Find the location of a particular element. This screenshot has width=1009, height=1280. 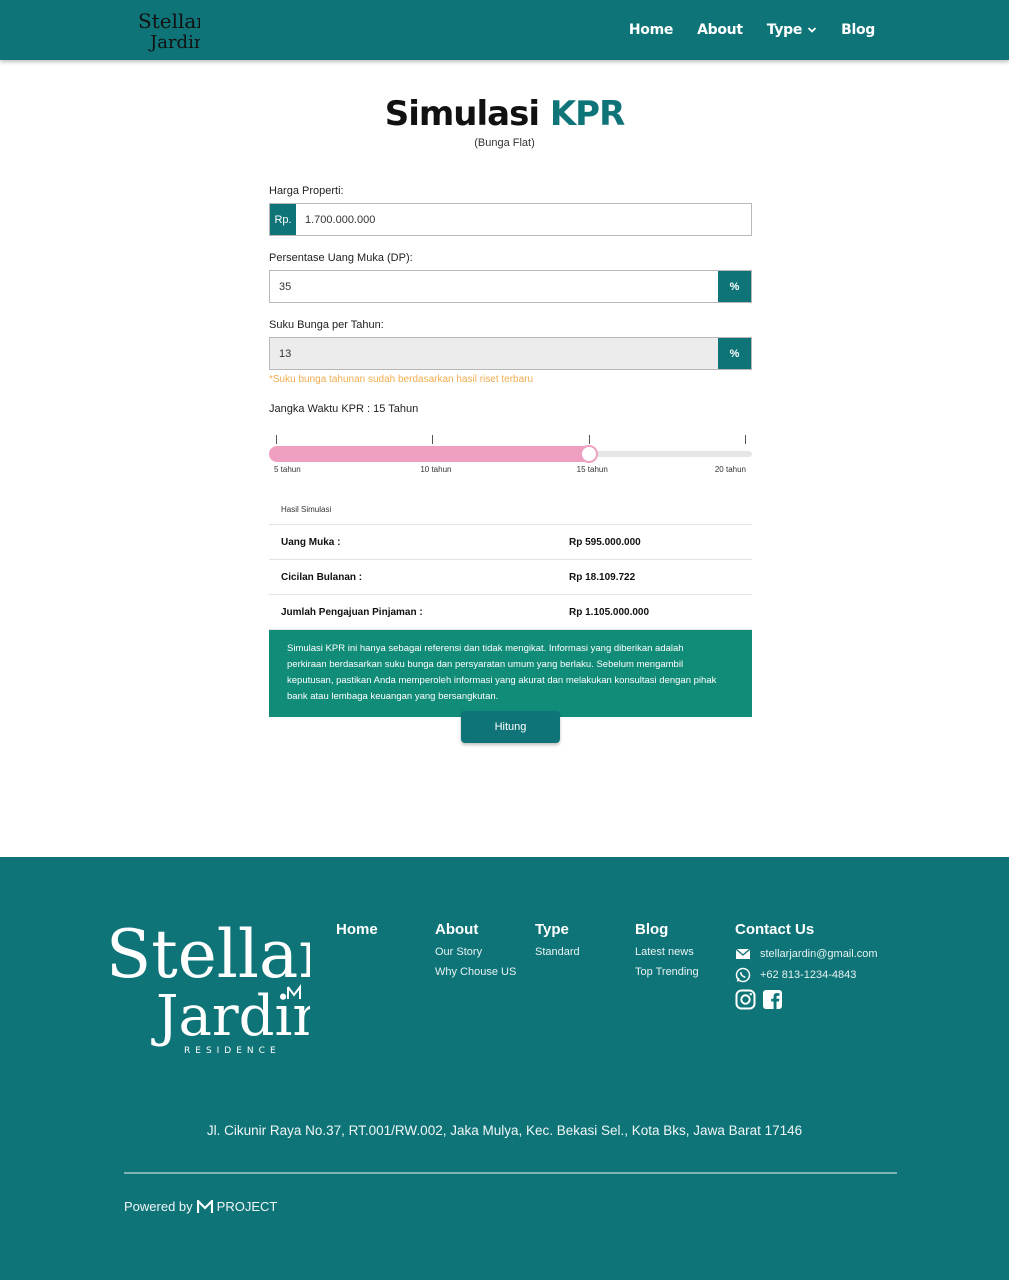

project-logo-icon is located at coordinates (204, 1206).